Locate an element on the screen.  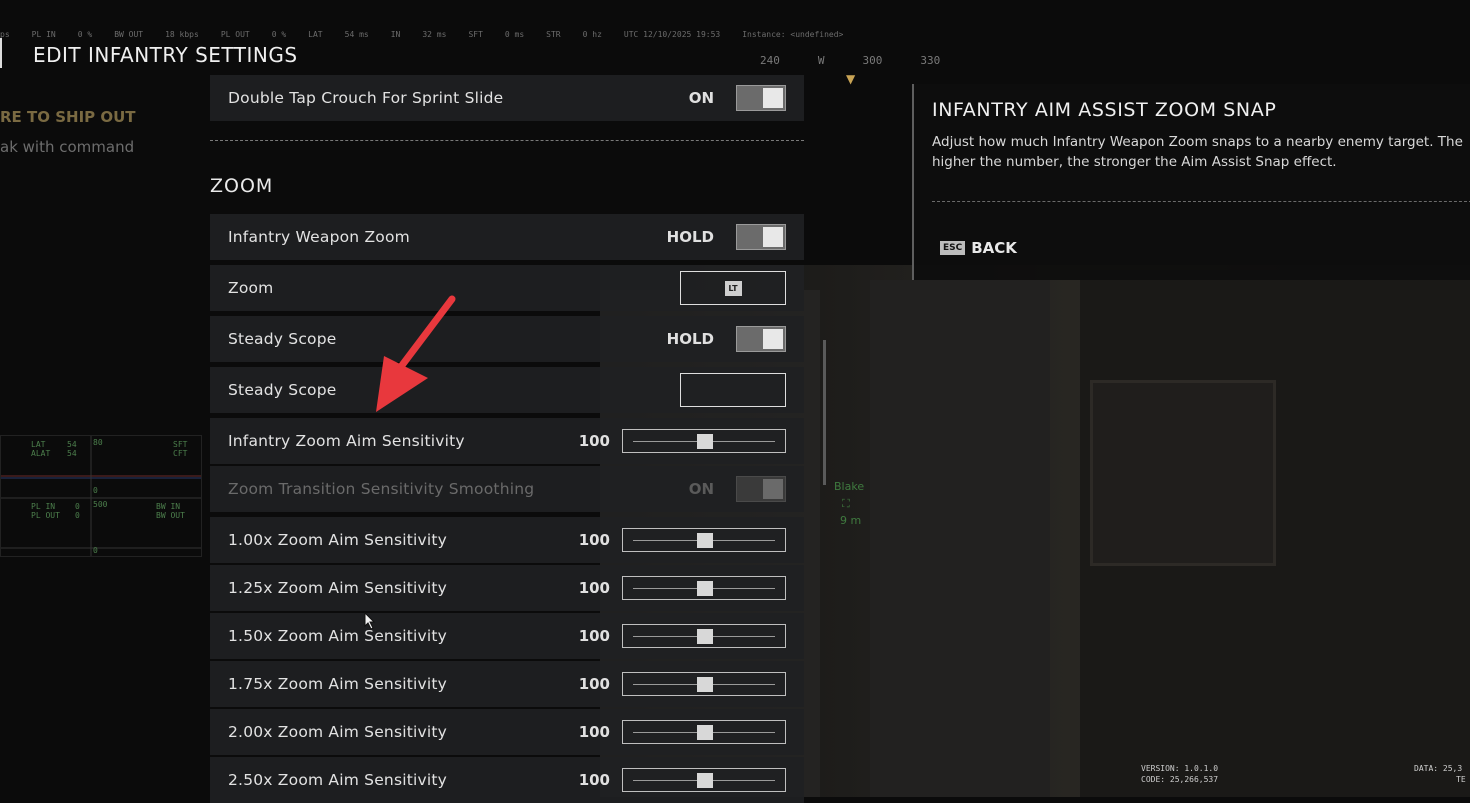
network-stat-item: SFT is located at coordinates (475, 34).